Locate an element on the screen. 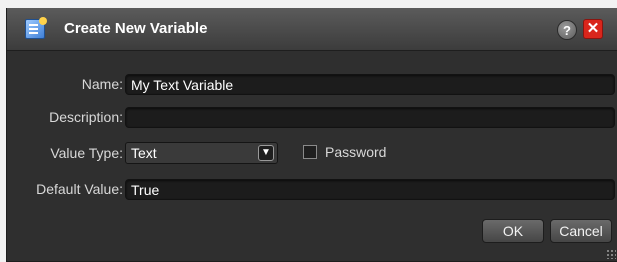  default-value-label: Default Value: is located at coordinates (79, 189).